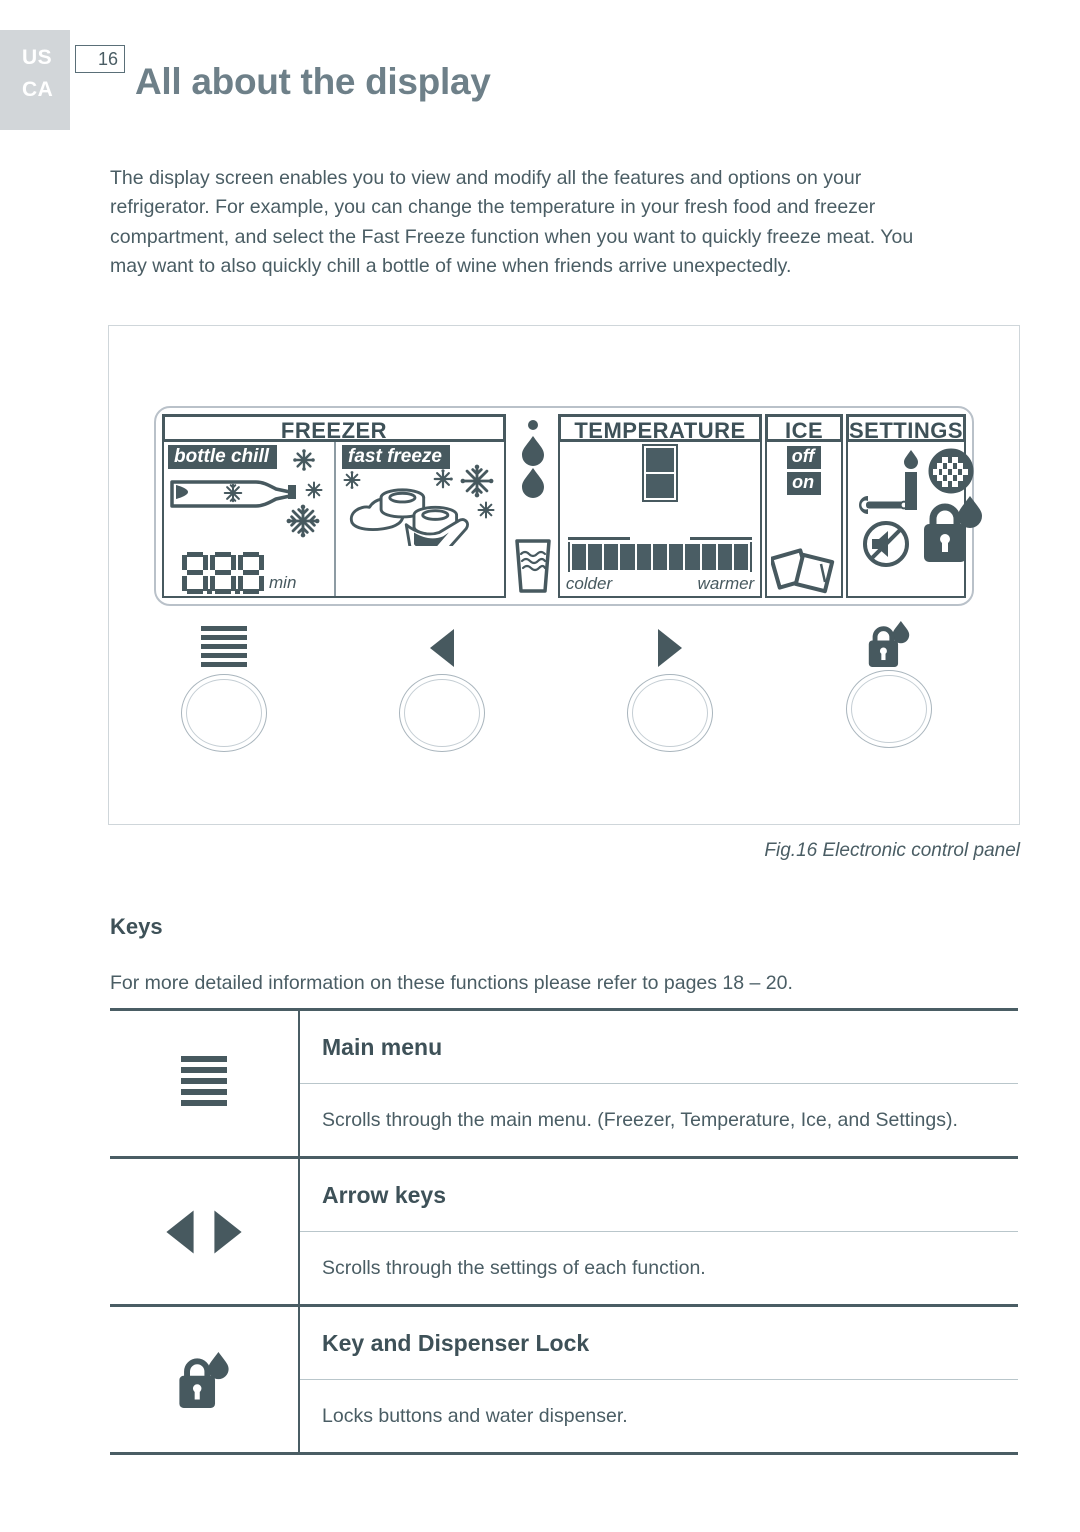 The height and width of the screenshot is (1532, 1080). I want to click on page-number: 16, so click(100, 59).